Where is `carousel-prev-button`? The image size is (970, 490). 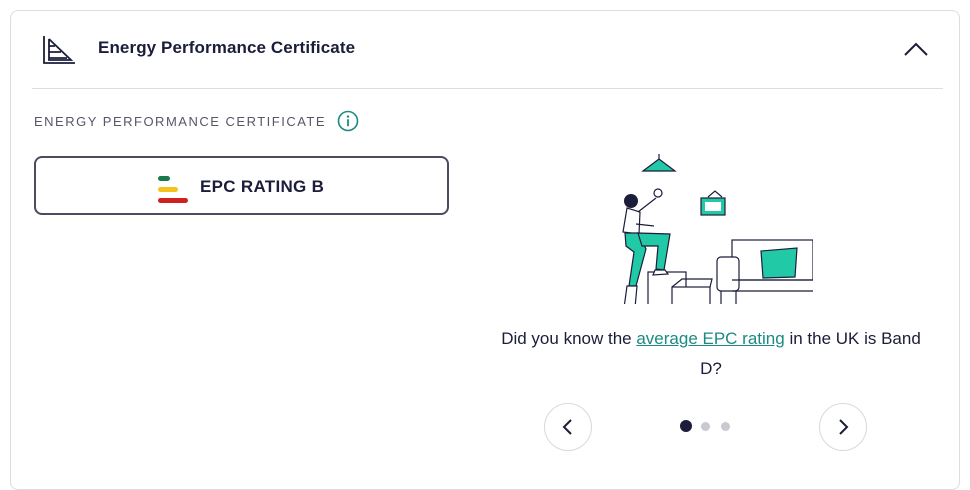 carousel-prev-button is located at coordinates (568, 427).